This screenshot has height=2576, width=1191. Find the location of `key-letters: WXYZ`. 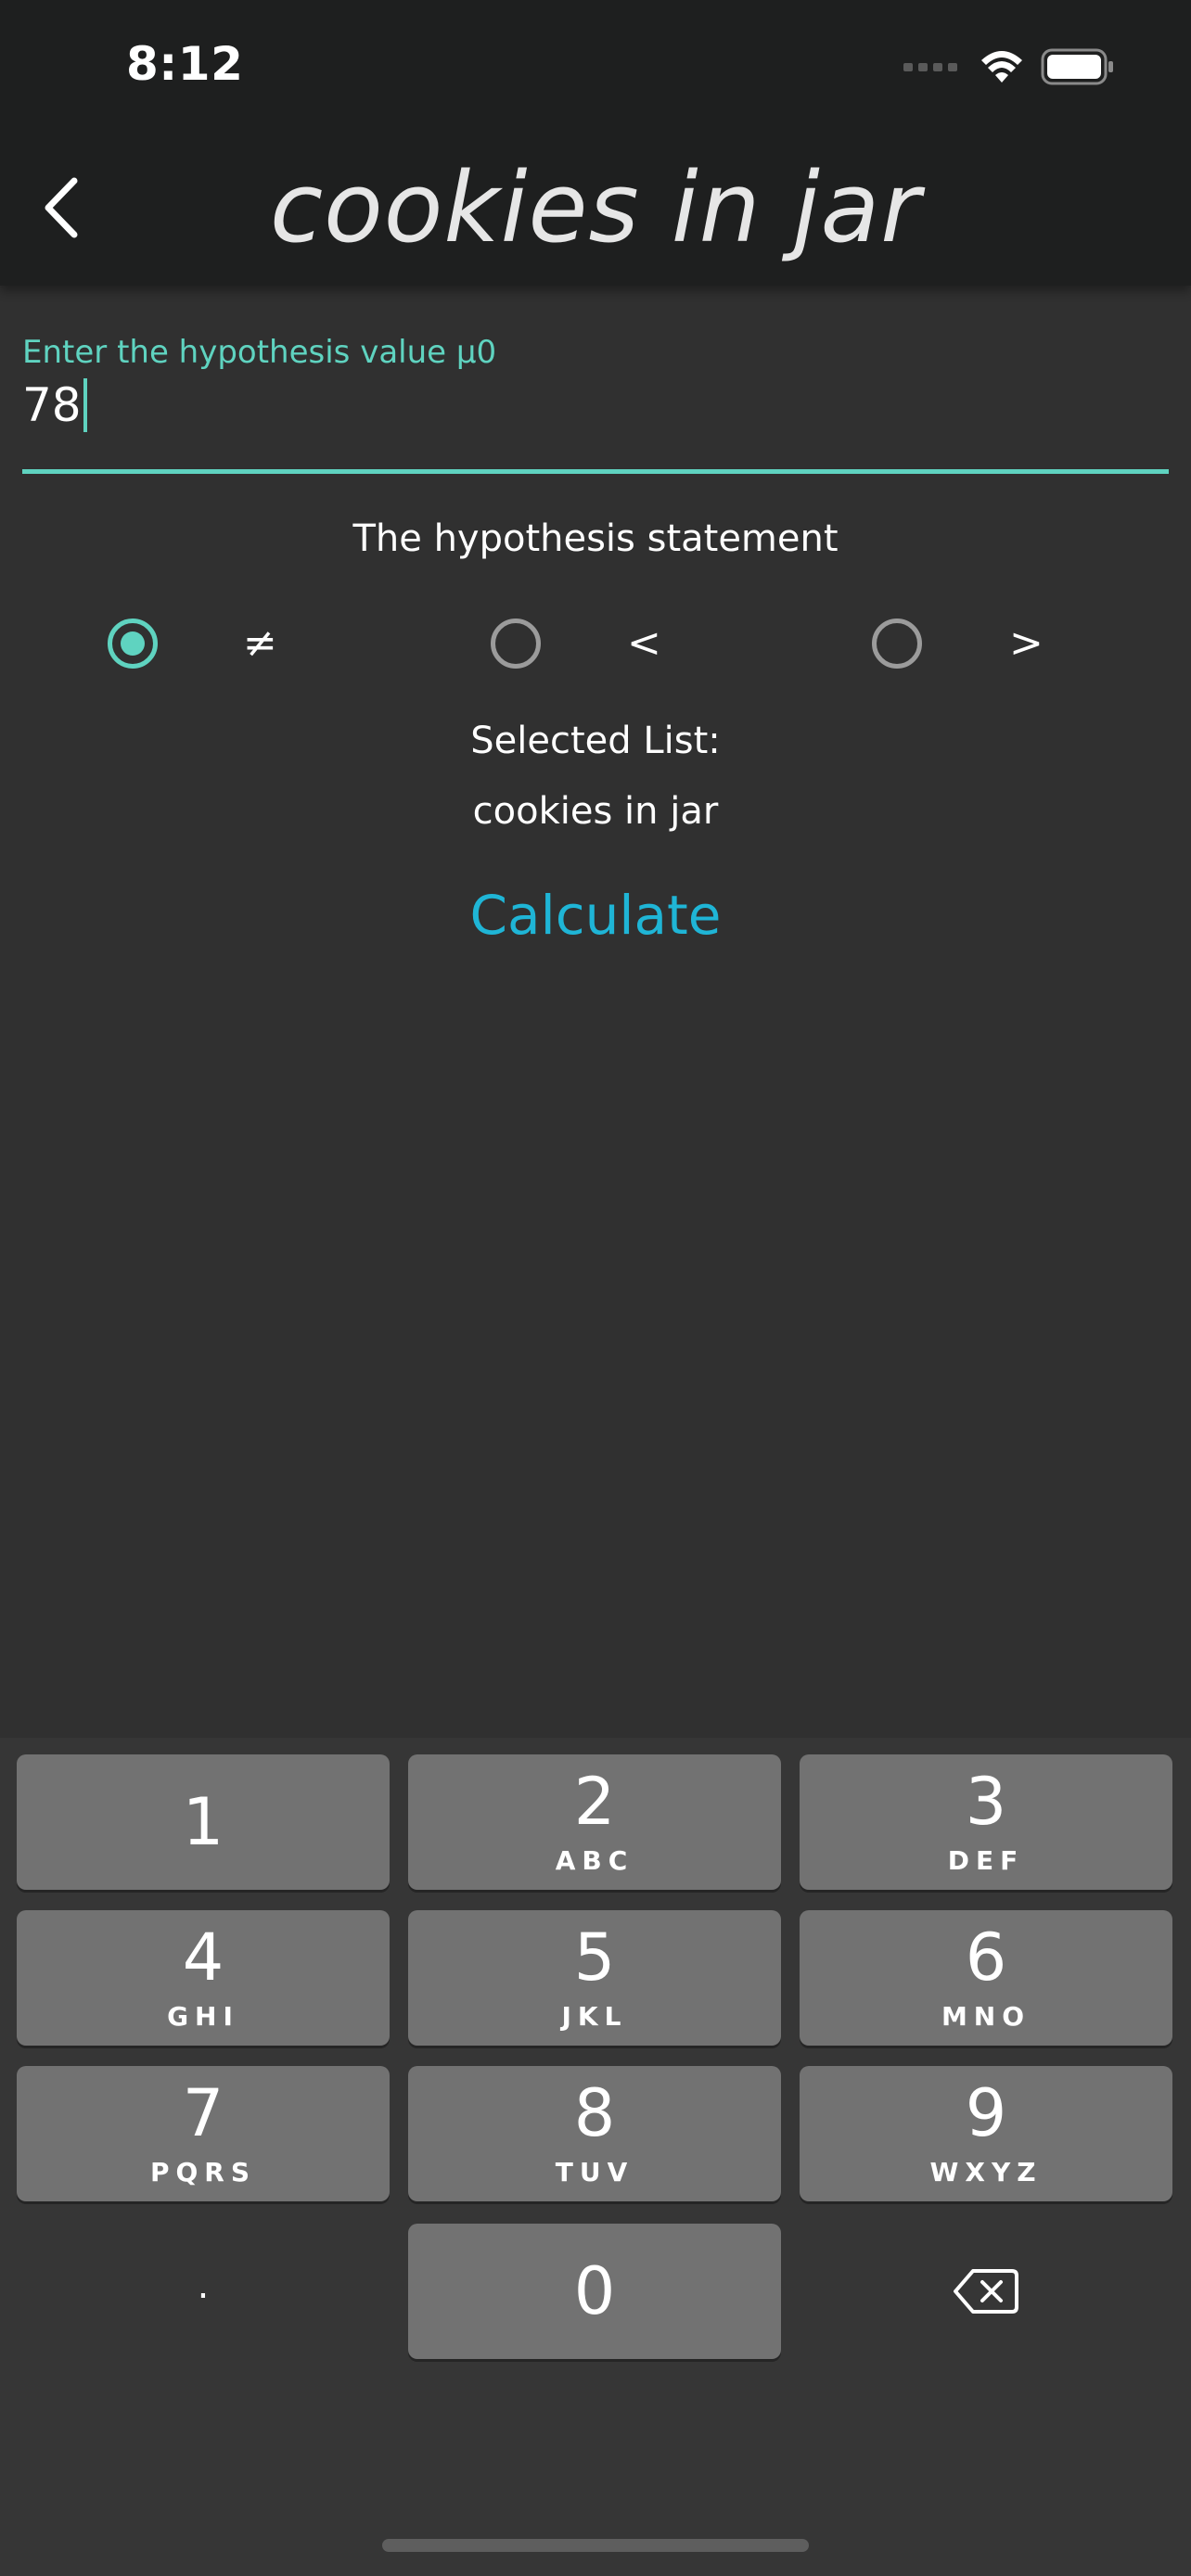

key-letters: WXYZ is located at coordinates (986, 2172).